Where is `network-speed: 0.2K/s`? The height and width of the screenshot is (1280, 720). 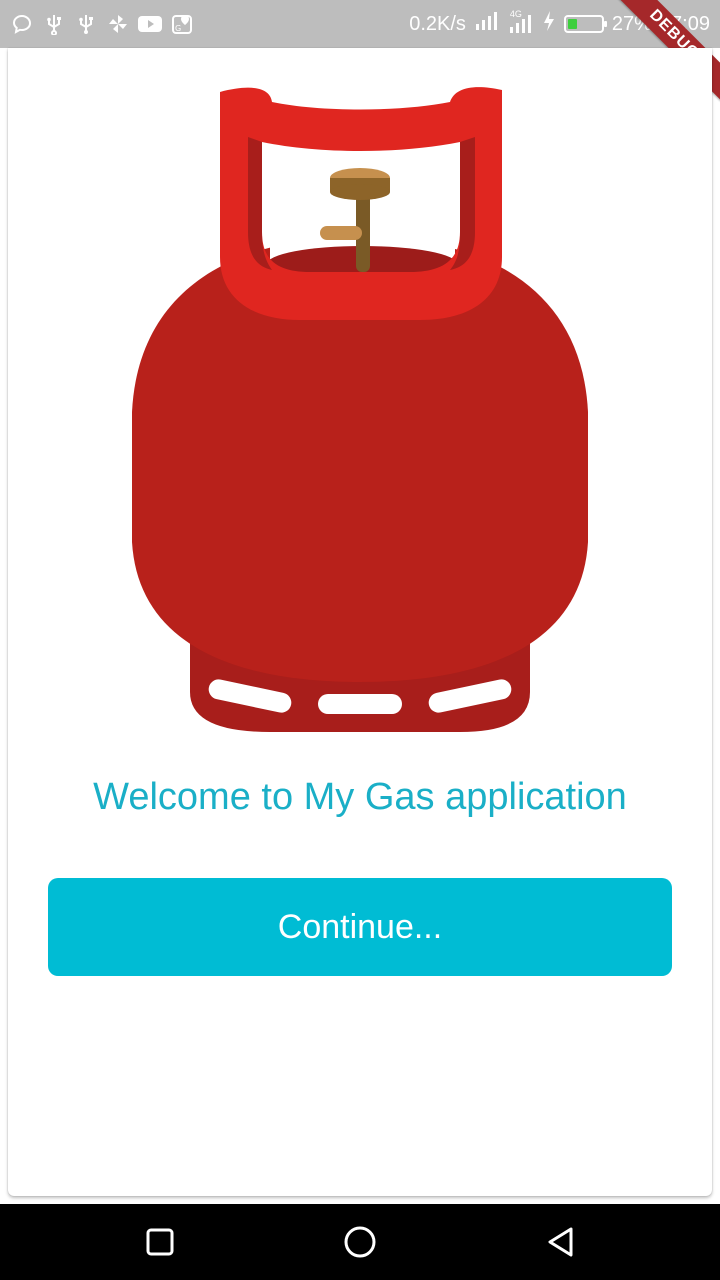
network-speed: 0.2K/s is located at coordinates (437, 23).